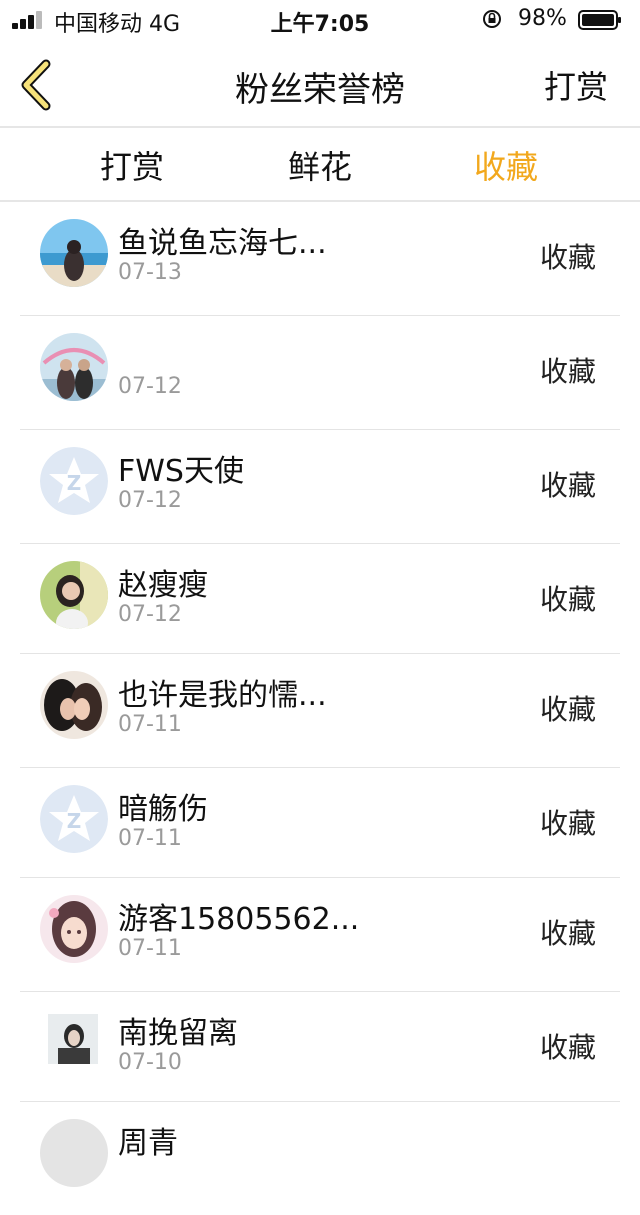 The width and height of the screenshot is (640, 1215). What do you see at coordinates (320, 1158) in the screenshot?
I see `list-item: 周青` at bounding box center [320, 1158].